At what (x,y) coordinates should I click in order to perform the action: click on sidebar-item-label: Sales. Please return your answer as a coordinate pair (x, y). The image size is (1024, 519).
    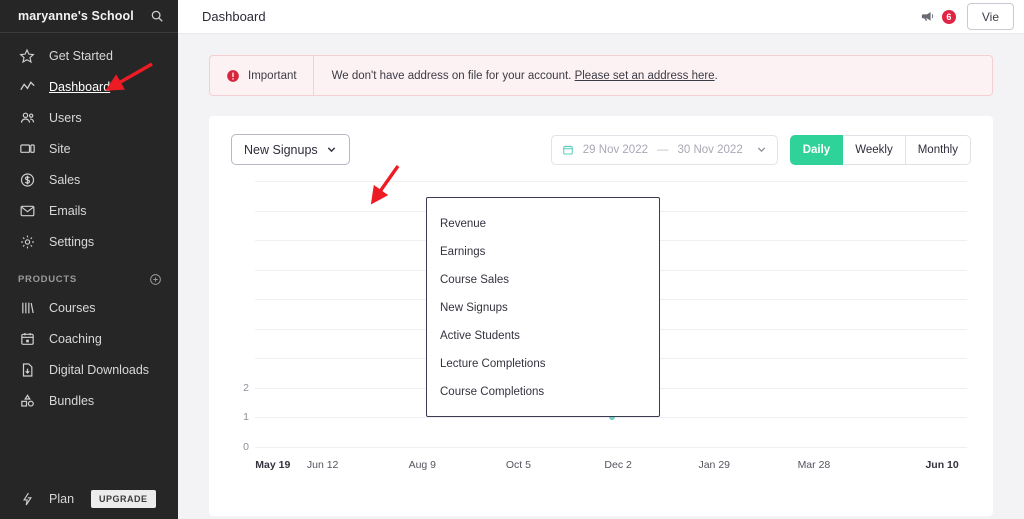
    Looking at the image, I should click on (65, 179).